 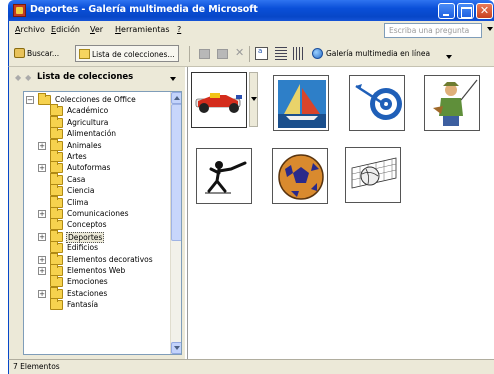 What do you see at coordinates (300, 176) in the screenshot?
I see `soccer-ball-clip` at bounding box center [300, 176].